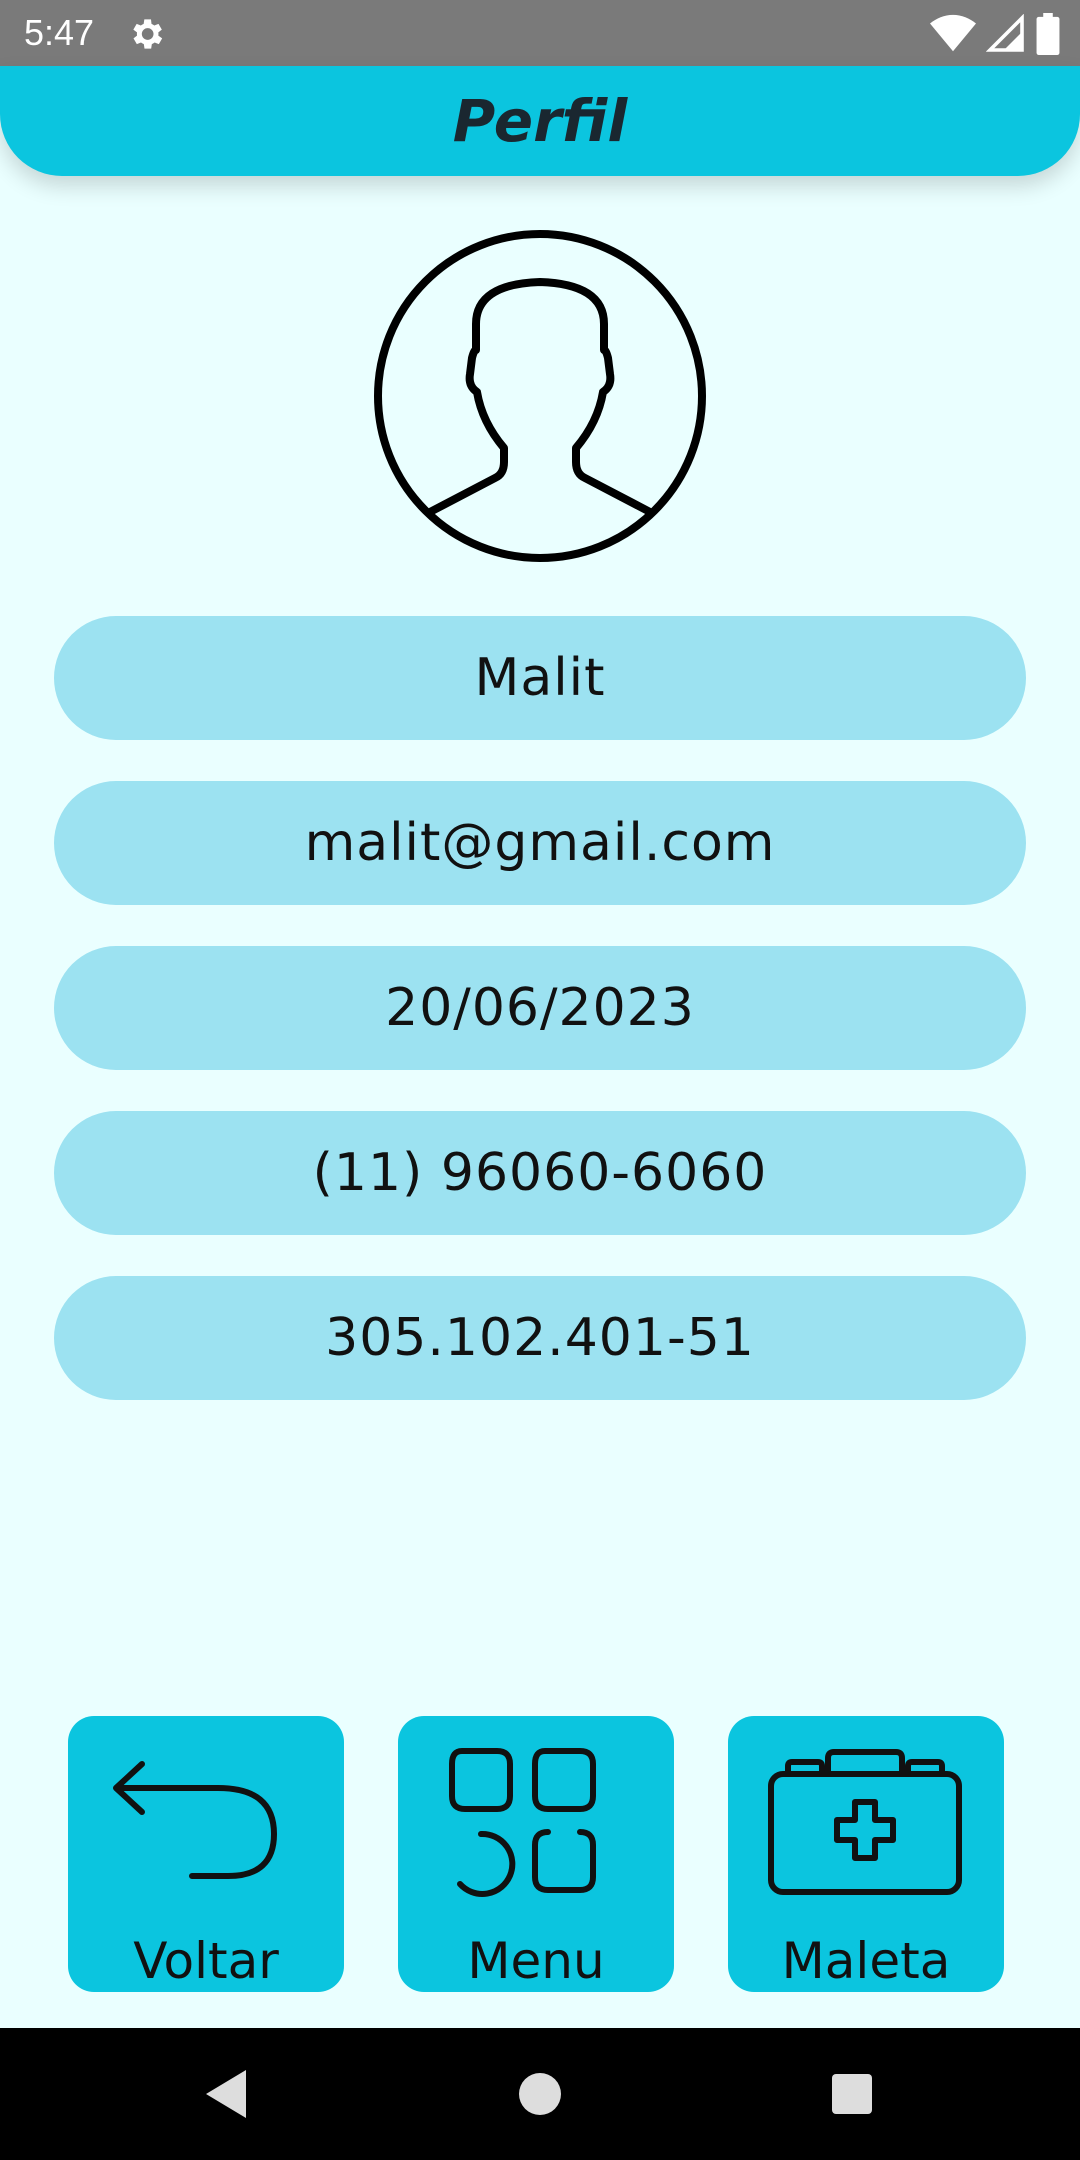 Image resolution: width=1080 pixels, height=2160 pixels. Describe the element at coordinates (540, 1338) in the screenshot. I see `cpf-field: 305.102.401-51` at that location.